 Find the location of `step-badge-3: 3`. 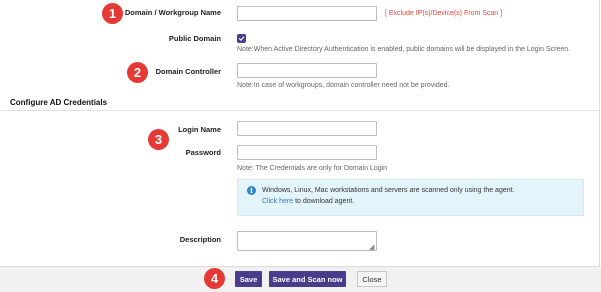

step-badge-3: 3 is located at coordinates (158, 139).